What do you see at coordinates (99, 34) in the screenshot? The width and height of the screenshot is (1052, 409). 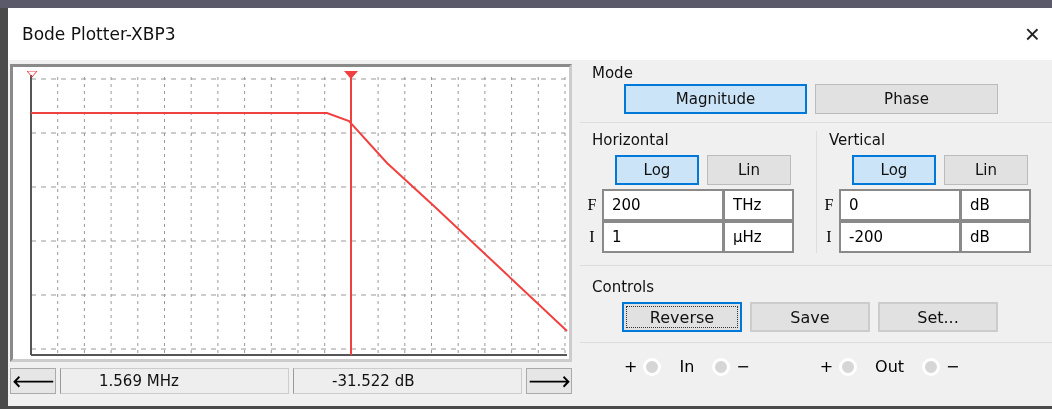 I see `window-title: Bode Plotter-XBP3` at bounding box center [99, 34].